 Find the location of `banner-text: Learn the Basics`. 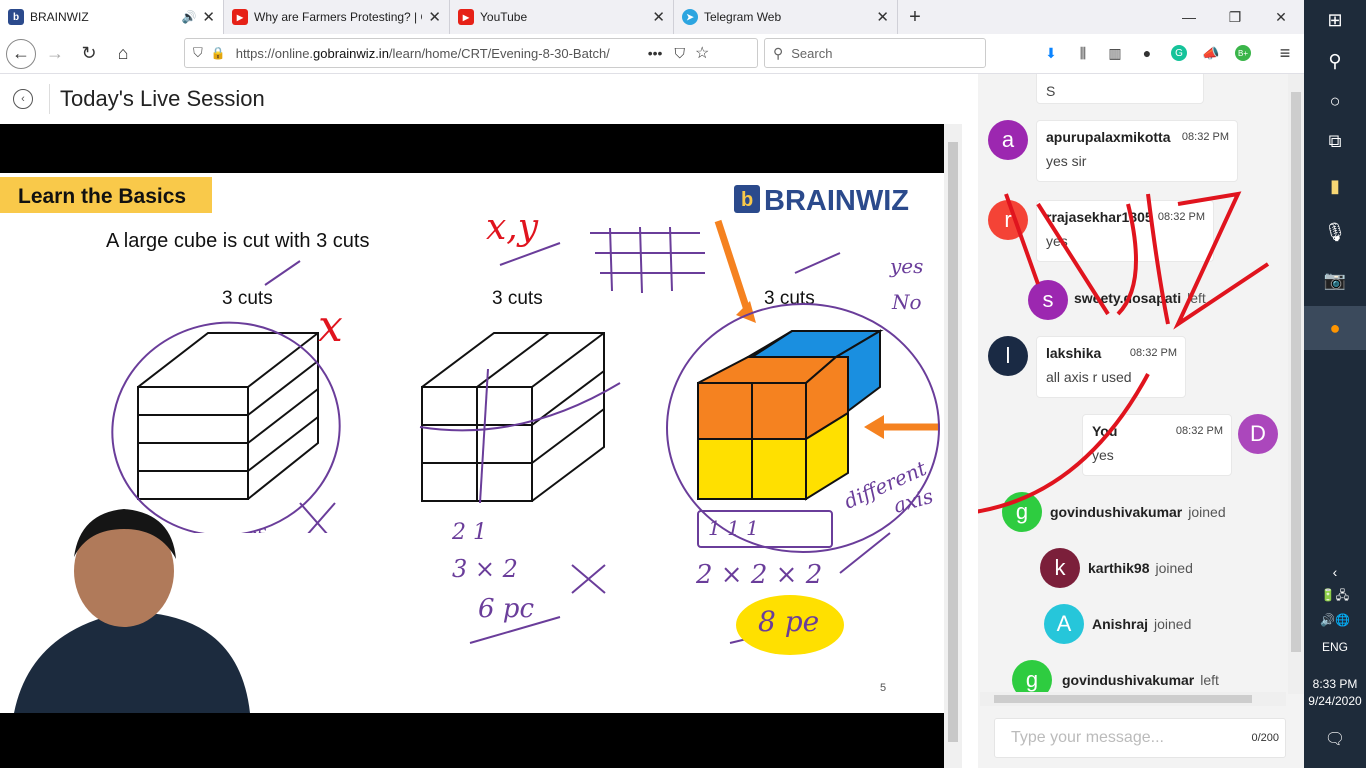

banner-text: Learn the Basics is located at coordinates (102, 196).